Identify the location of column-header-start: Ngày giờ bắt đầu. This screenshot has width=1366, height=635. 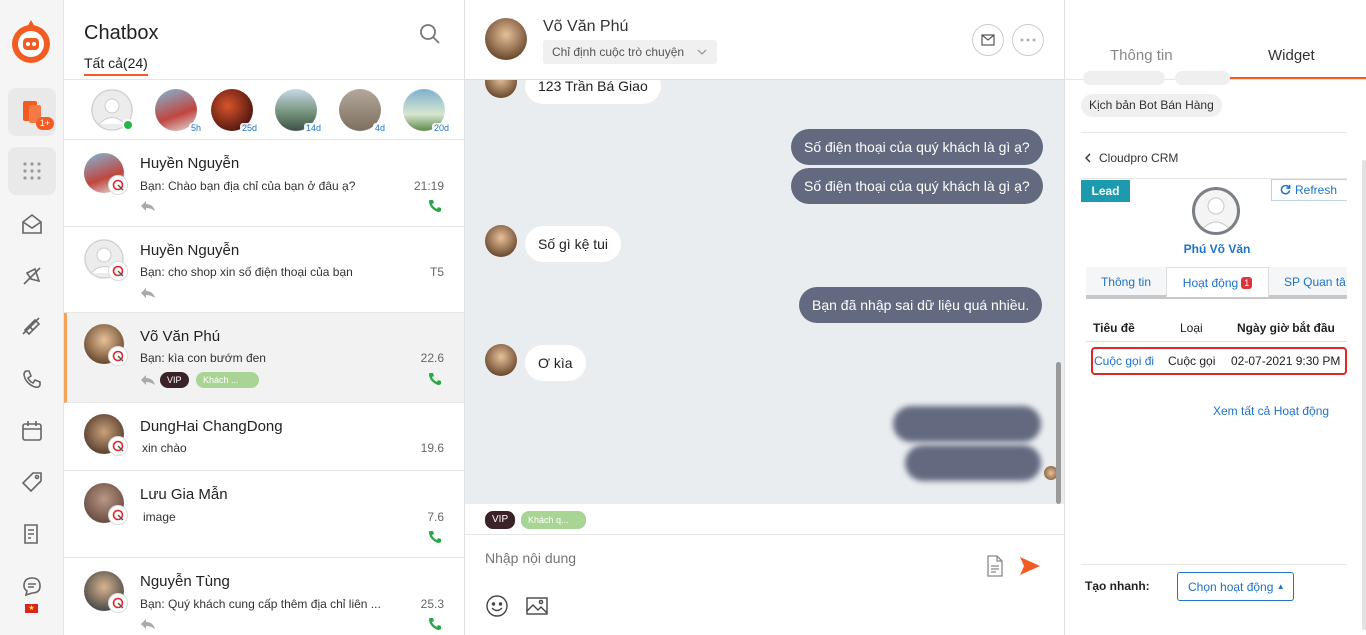
(1286, 328).